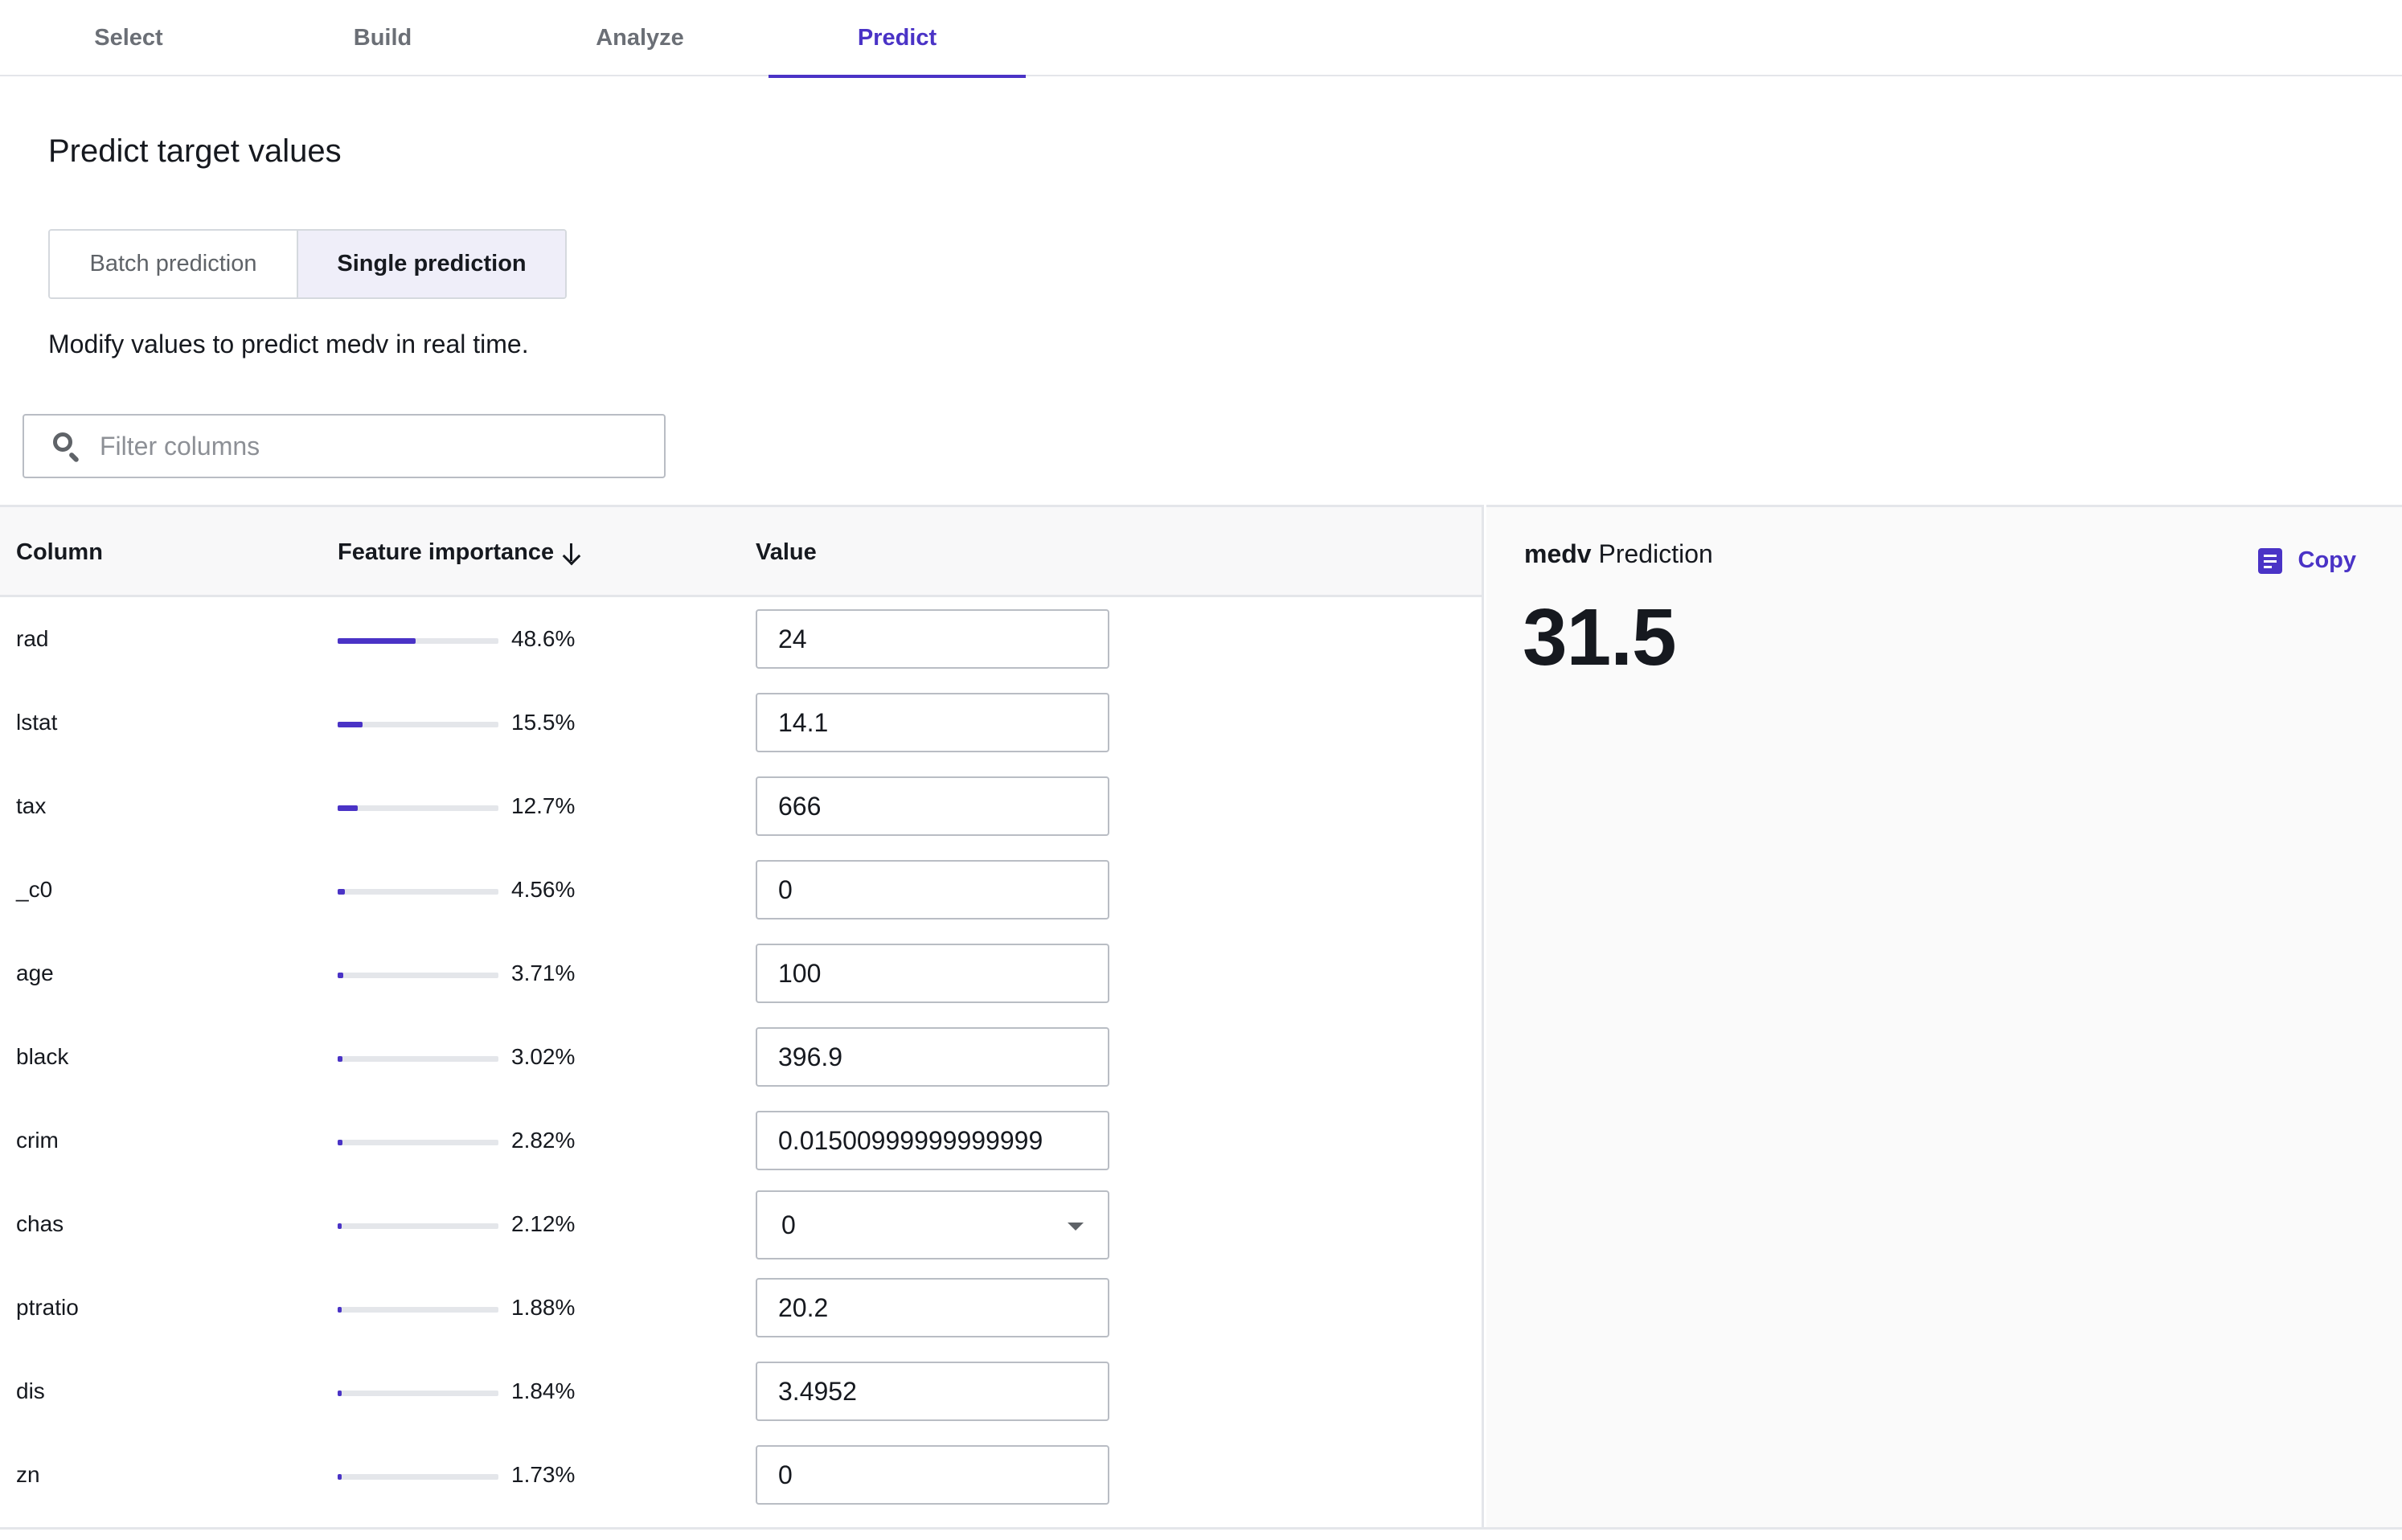 This screenshot has height=1540, width=2402. I want to click on prediction-label-text: Prediction, so click(1655, 554).